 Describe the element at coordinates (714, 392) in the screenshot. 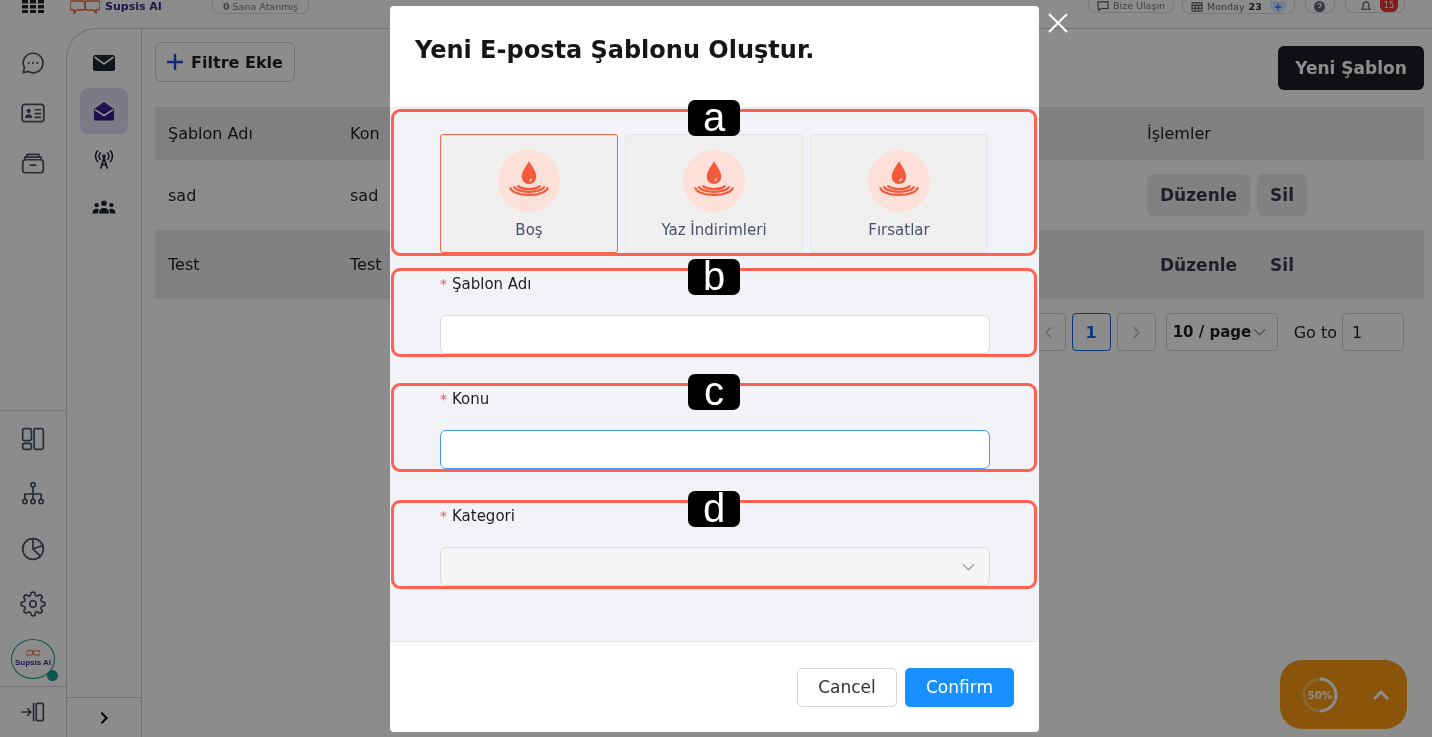

I see `annotation-label: c` at that location.